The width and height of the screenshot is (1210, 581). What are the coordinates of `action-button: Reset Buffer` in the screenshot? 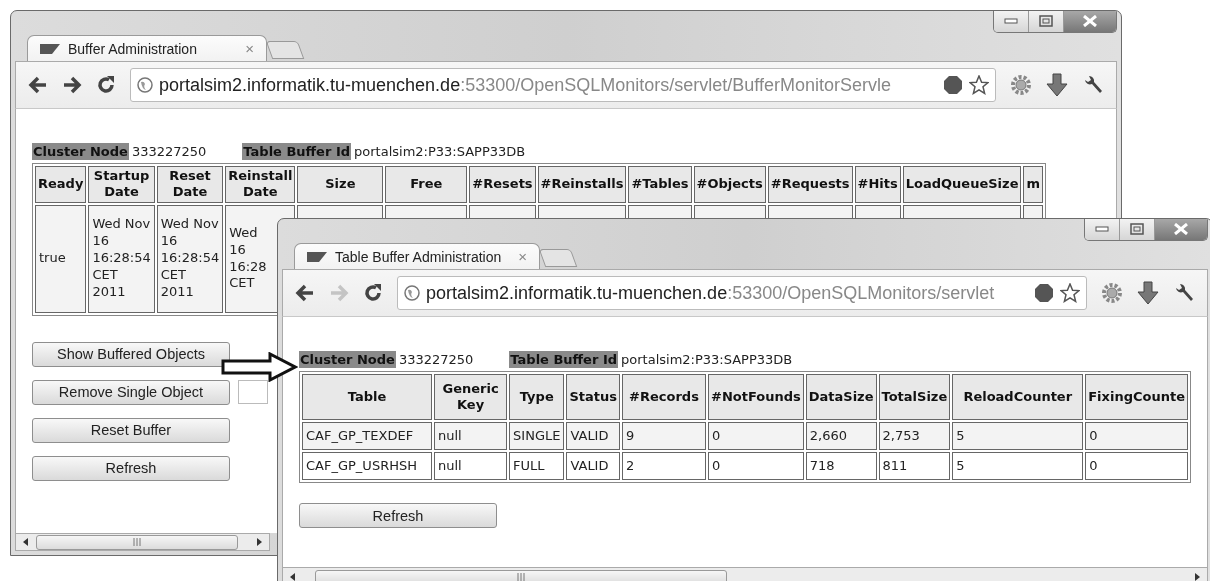 It's located at (131, 430).